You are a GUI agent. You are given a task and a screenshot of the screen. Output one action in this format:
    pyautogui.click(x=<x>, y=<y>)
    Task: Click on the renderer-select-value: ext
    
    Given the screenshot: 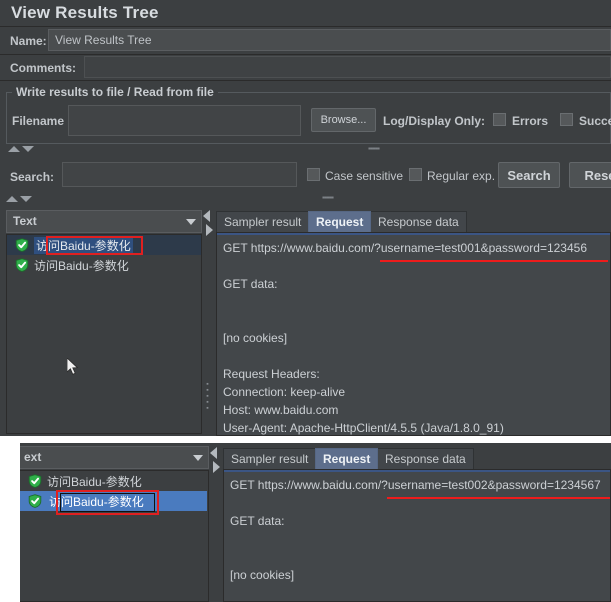 What is the action you would take?
    pyautogui.click(x=33, y=457)
    